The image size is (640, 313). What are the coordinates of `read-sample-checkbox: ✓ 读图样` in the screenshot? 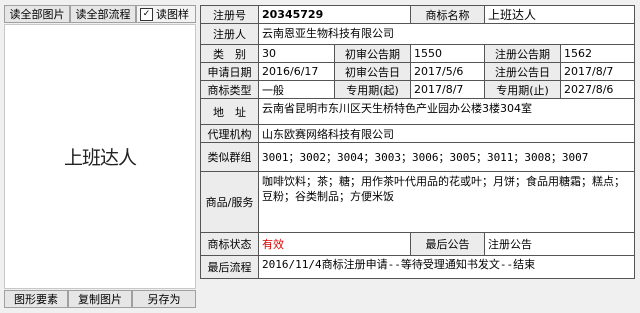 It's located at (166, 14).